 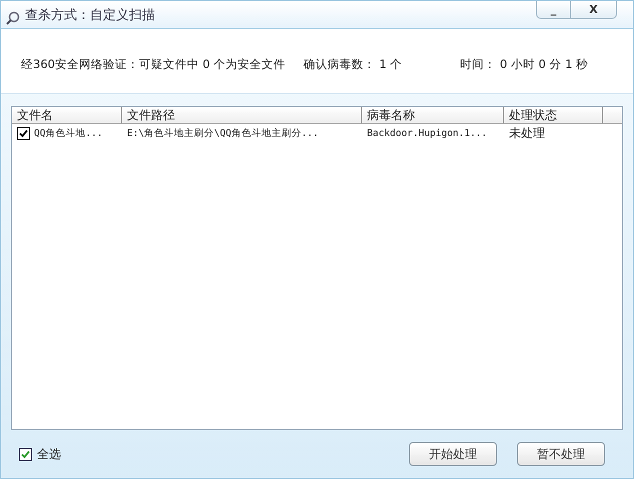 What do you see at coordinates (561, 454) in the screenshot?
I see `skip-button: 暂不处理` at bounding box center [561, 454].